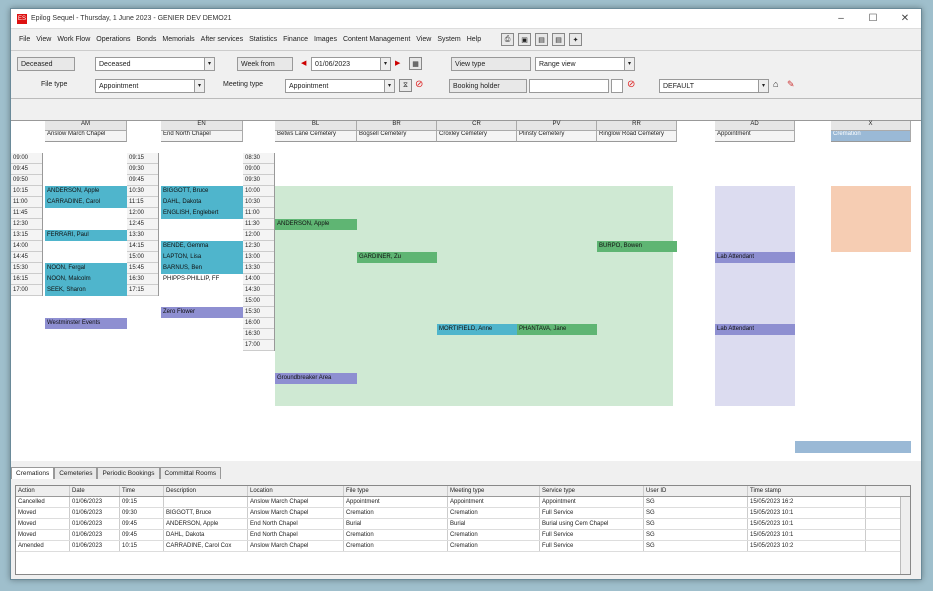 This screenshot has height=591, width=933. I want to click on tab-periodic-bookings: Periodic Bookings, so click(128, 473).